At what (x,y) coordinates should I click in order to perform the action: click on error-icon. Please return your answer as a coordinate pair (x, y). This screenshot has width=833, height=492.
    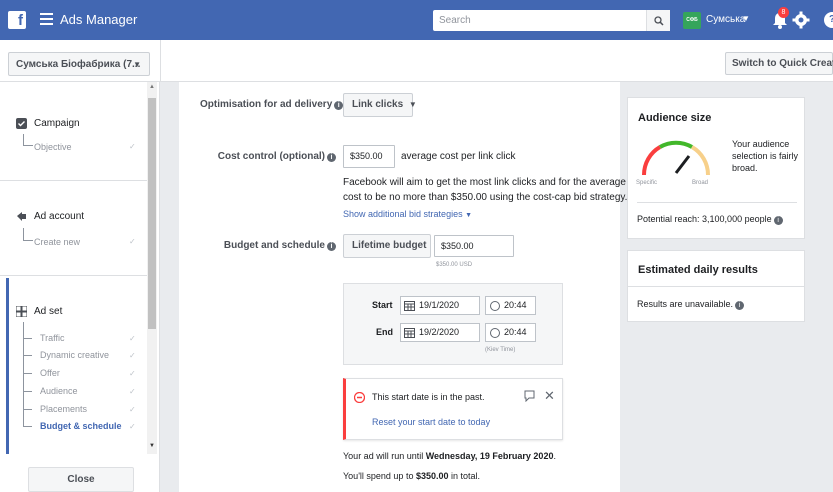
    Looking at the image, I should click on (359, 397).